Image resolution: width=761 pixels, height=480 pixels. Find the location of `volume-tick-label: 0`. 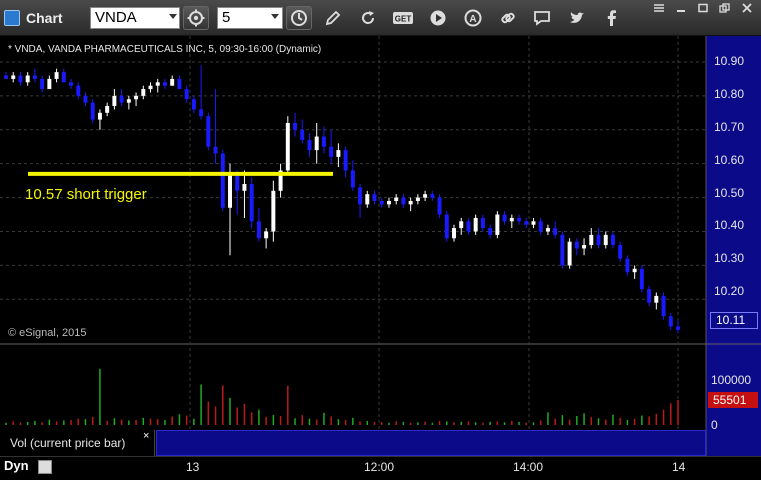

volume-tick-label: 0 is located at coordinates (714, 425).